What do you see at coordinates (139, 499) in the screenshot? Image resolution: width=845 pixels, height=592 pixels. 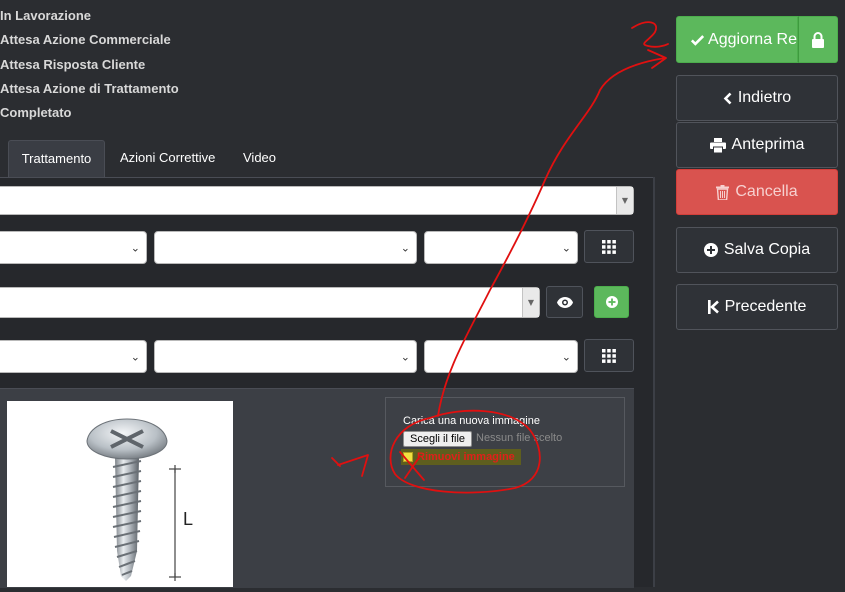 I see `screw-image: L` at bounding box center [139, 499].